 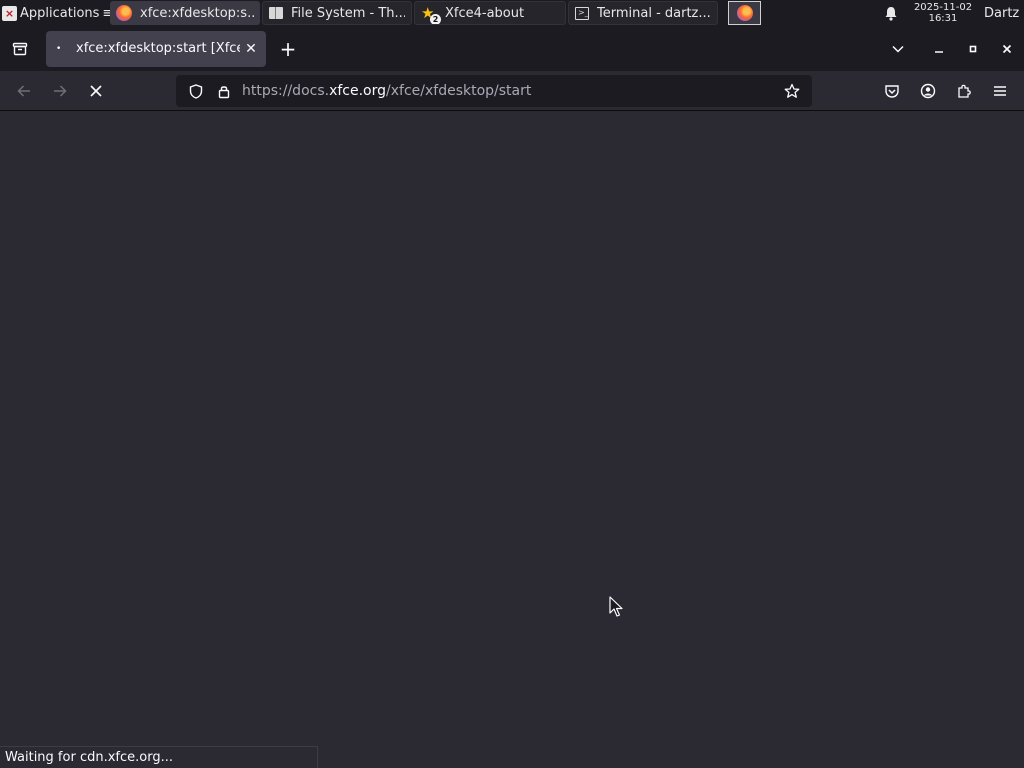 I want to click on browser-tab-active: • xfce:xfdesktop:start [Xfce ✕, so click(x=156, y=48).